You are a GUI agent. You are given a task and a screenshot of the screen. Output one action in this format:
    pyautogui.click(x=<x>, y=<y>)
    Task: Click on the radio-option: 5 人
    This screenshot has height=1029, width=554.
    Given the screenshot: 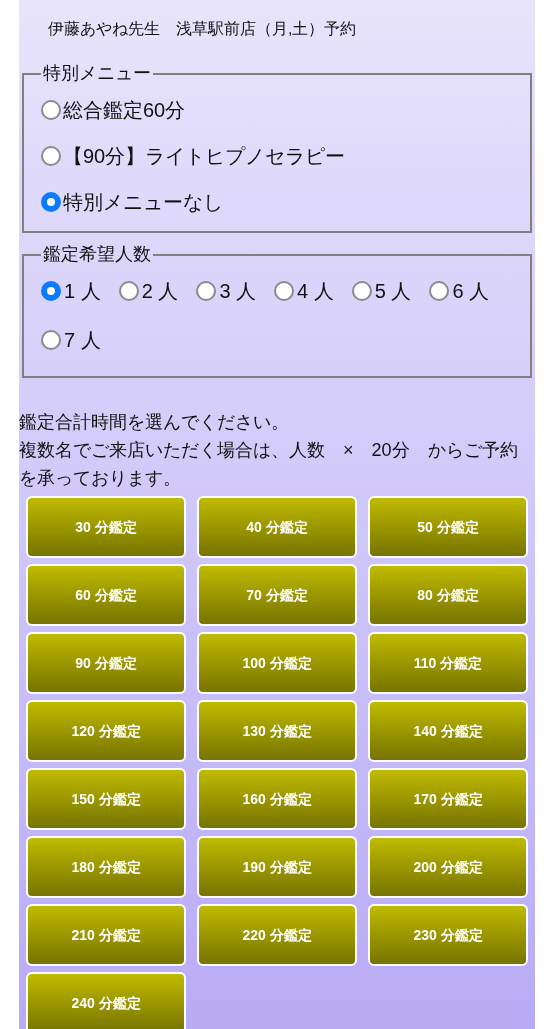 What is the action you would take?
    pyautogui.click(x=381, y=291)
    